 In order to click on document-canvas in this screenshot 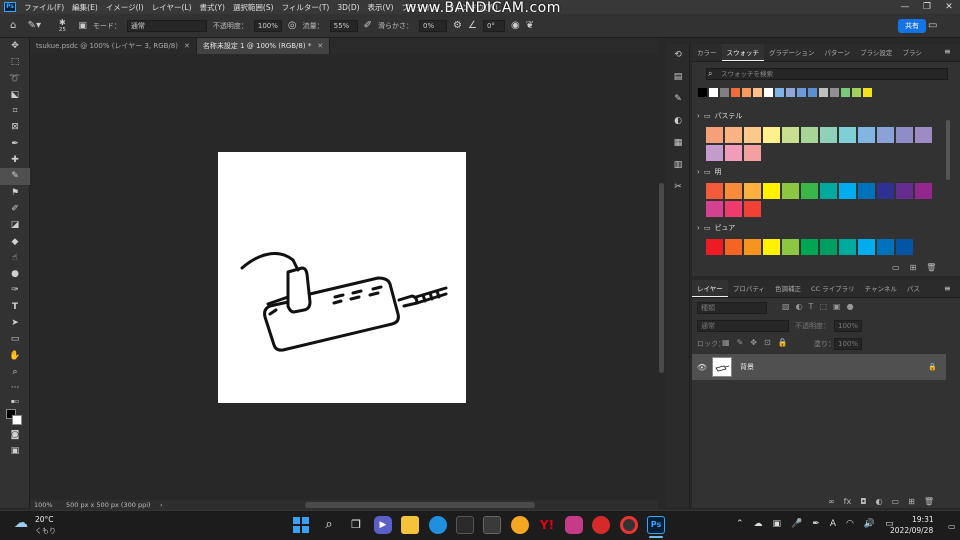, I will do `click(342, 277)`.